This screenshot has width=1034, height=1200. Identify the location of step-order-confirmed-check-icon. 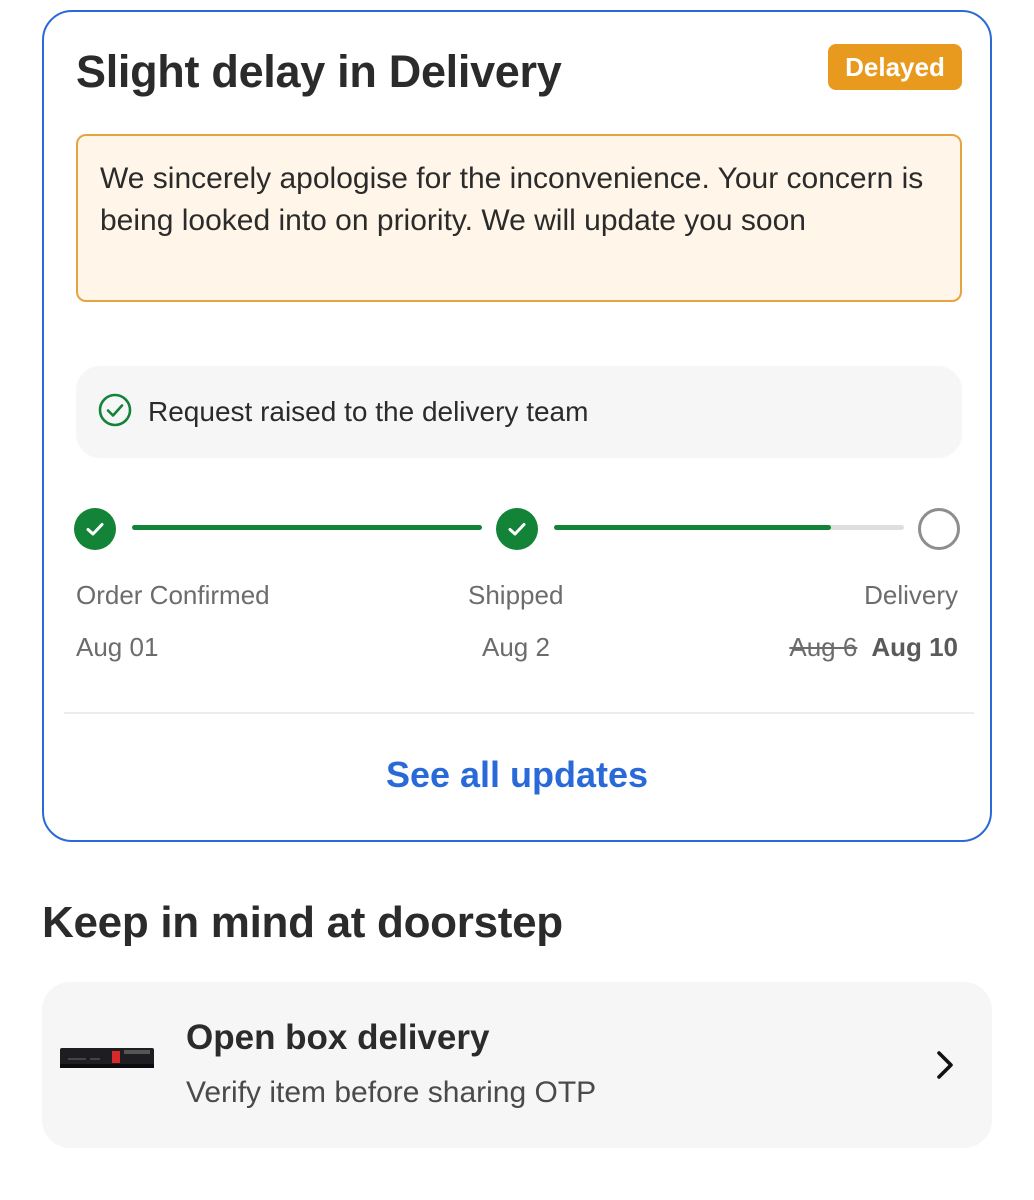
(95, 529).